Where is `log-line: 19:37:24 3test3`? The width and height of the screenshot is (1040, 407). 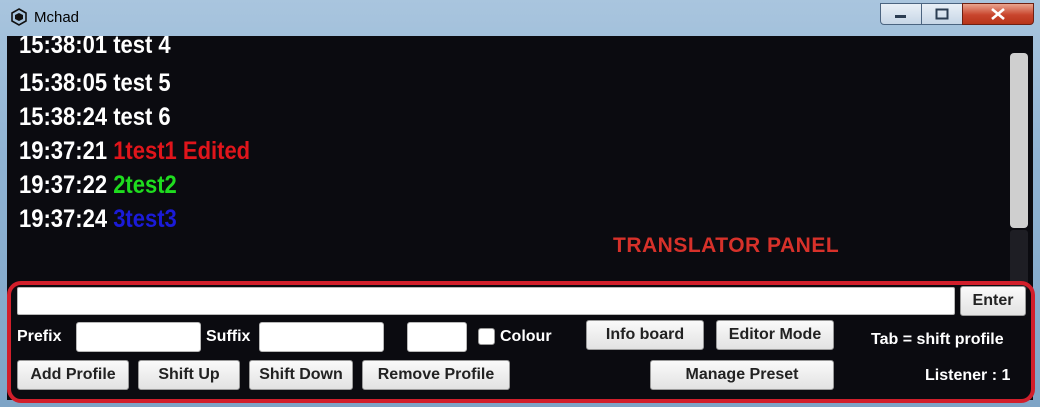
log-line: 19:37:24 3test3 is located at coordinates (98, 219).